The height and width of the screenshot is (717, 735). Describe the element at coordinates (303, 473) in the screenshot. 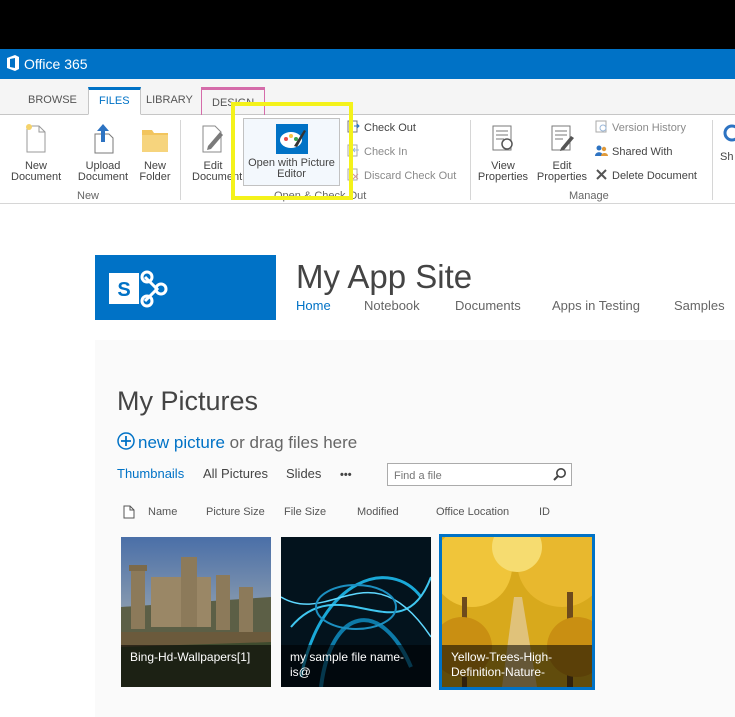

I see `view-slides: Slides` at that location.